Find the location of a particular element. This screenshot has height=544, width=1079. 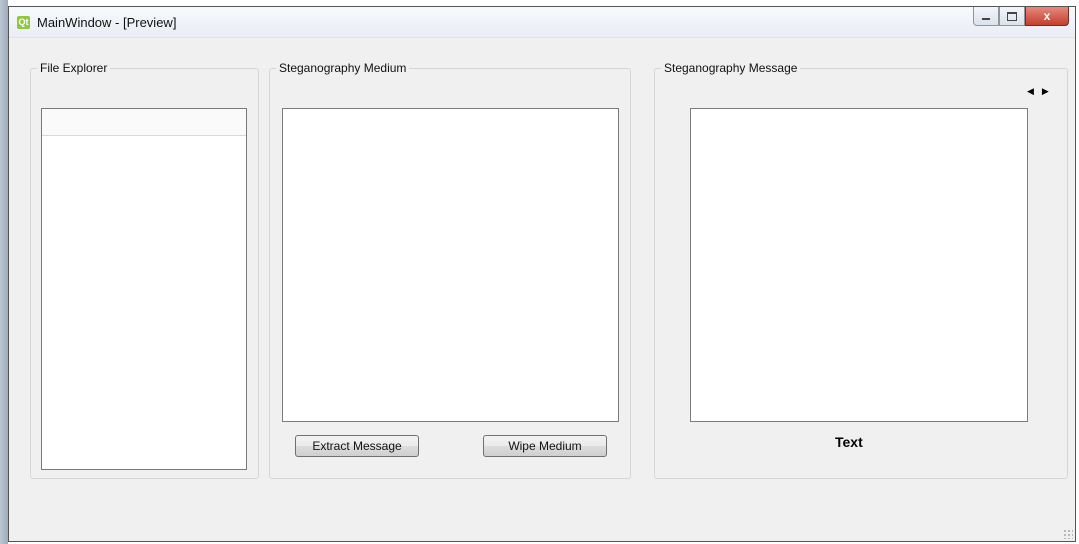

window-title: MainWindow - [Preview] is located at coordinates (107, 22).